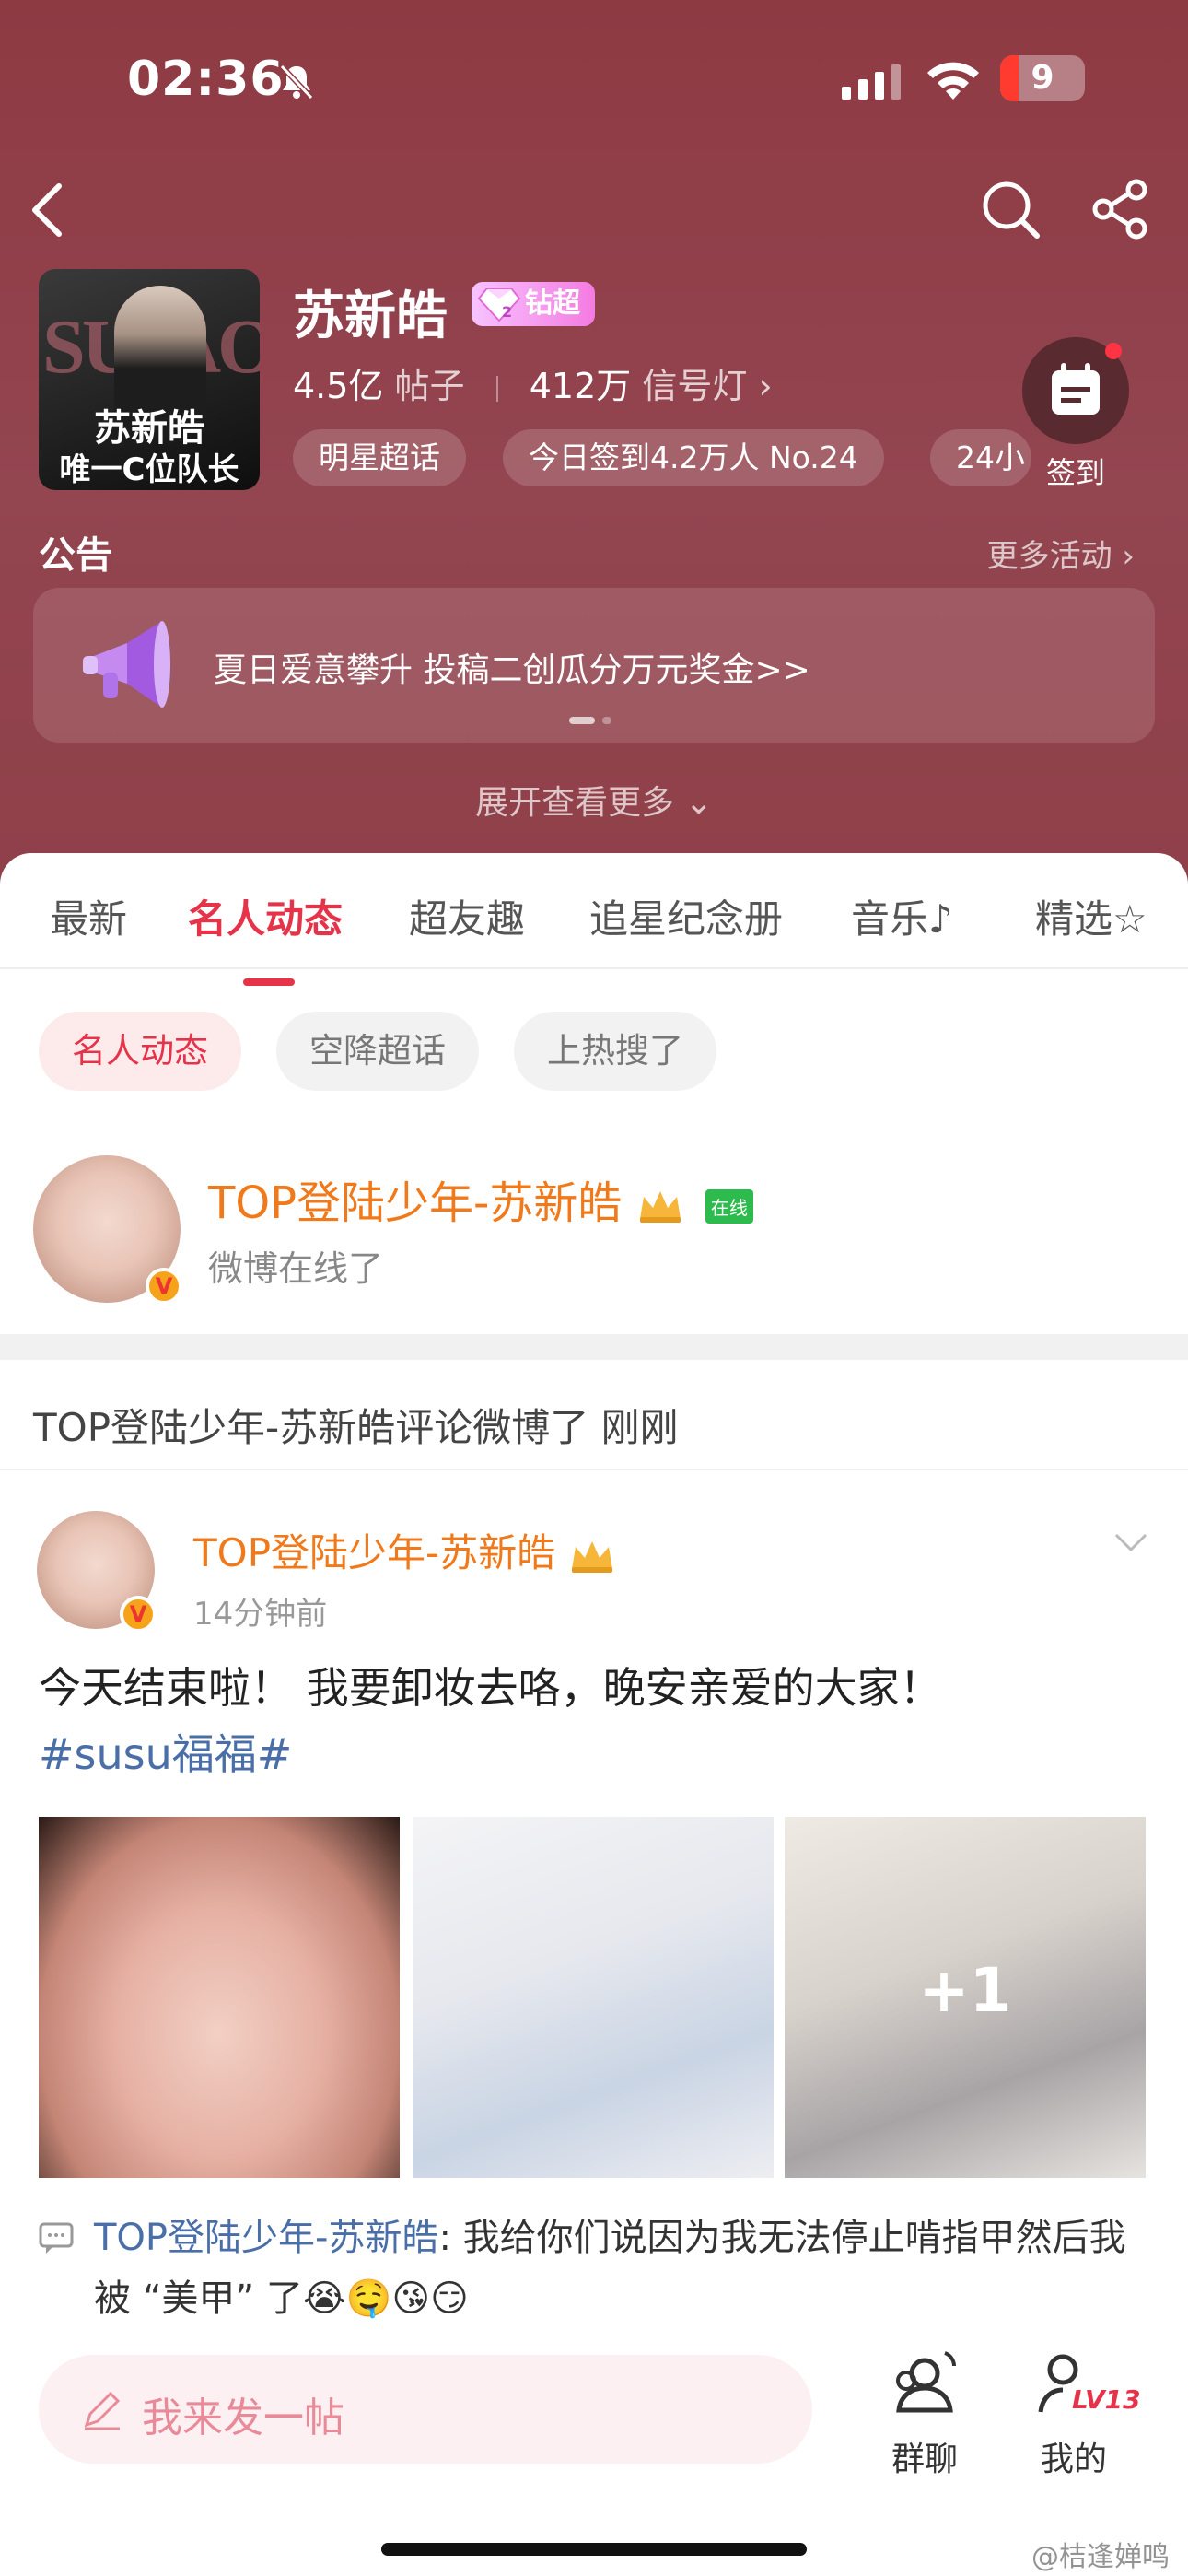 The height and width of the screenshot is (2576, 1188). What do you see at coordinates (926, 2382) in the screenshot?
I see `group-chat-icon` at bounding box center [926, 2382].